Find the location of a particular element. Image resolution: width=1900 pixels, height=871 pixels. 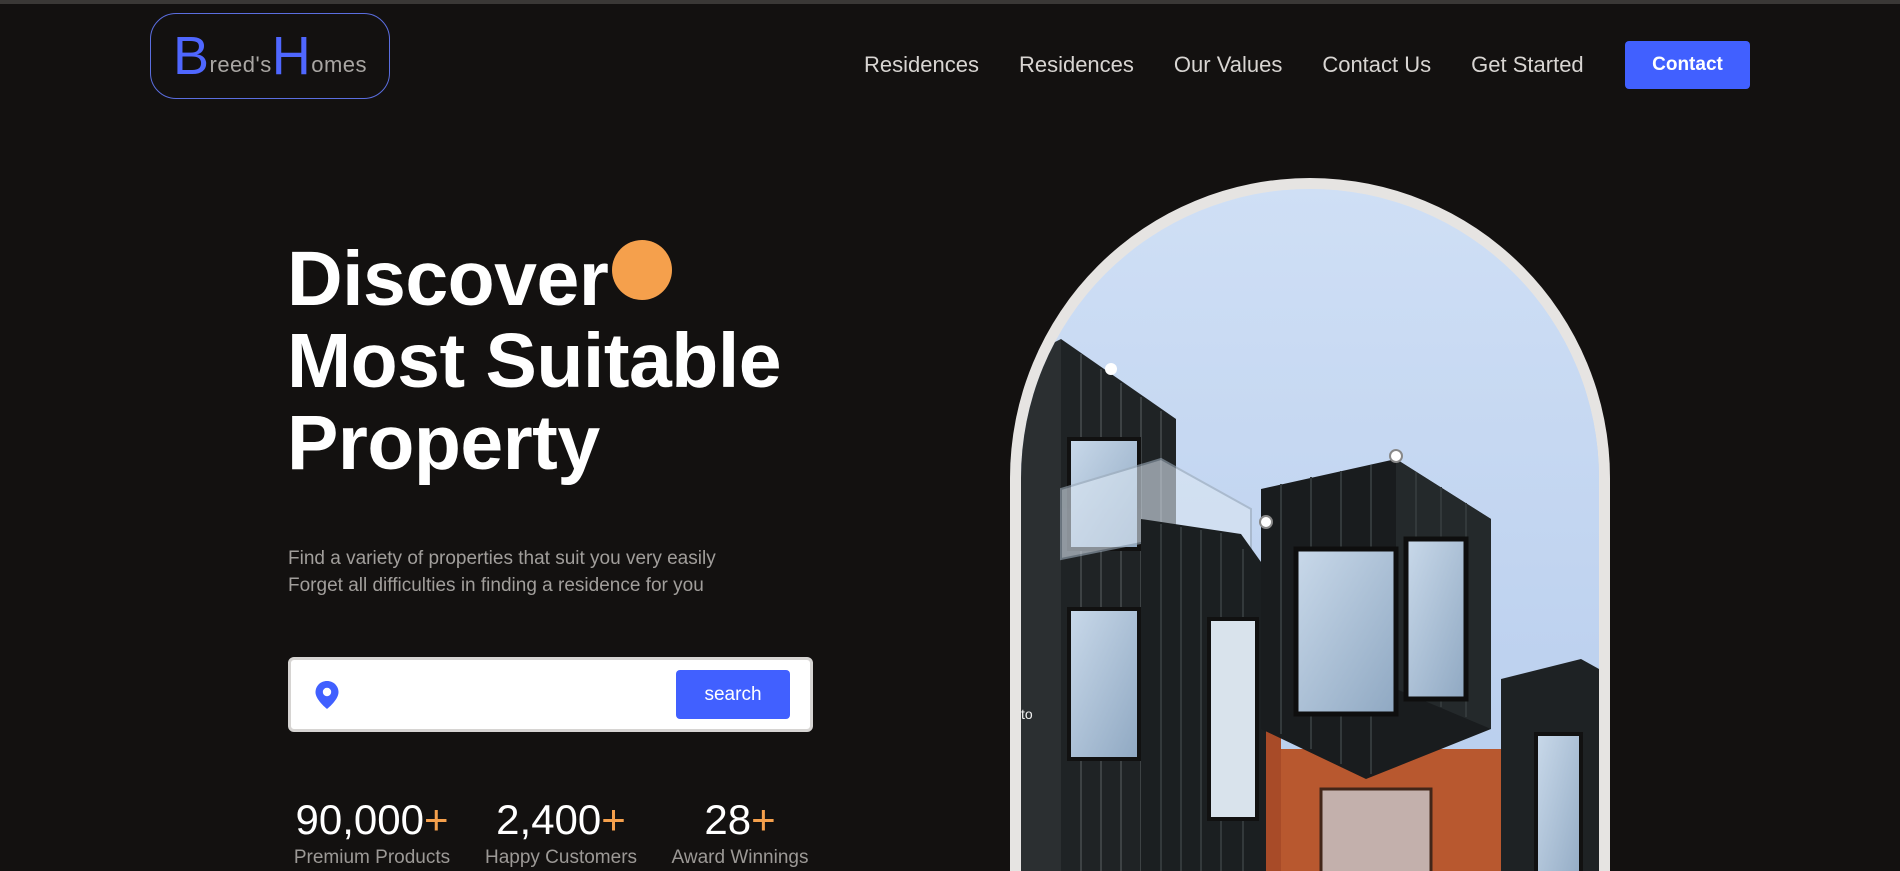

stat-premium-products: 90,000+ Premium Products is located at coordinates (372, 833).